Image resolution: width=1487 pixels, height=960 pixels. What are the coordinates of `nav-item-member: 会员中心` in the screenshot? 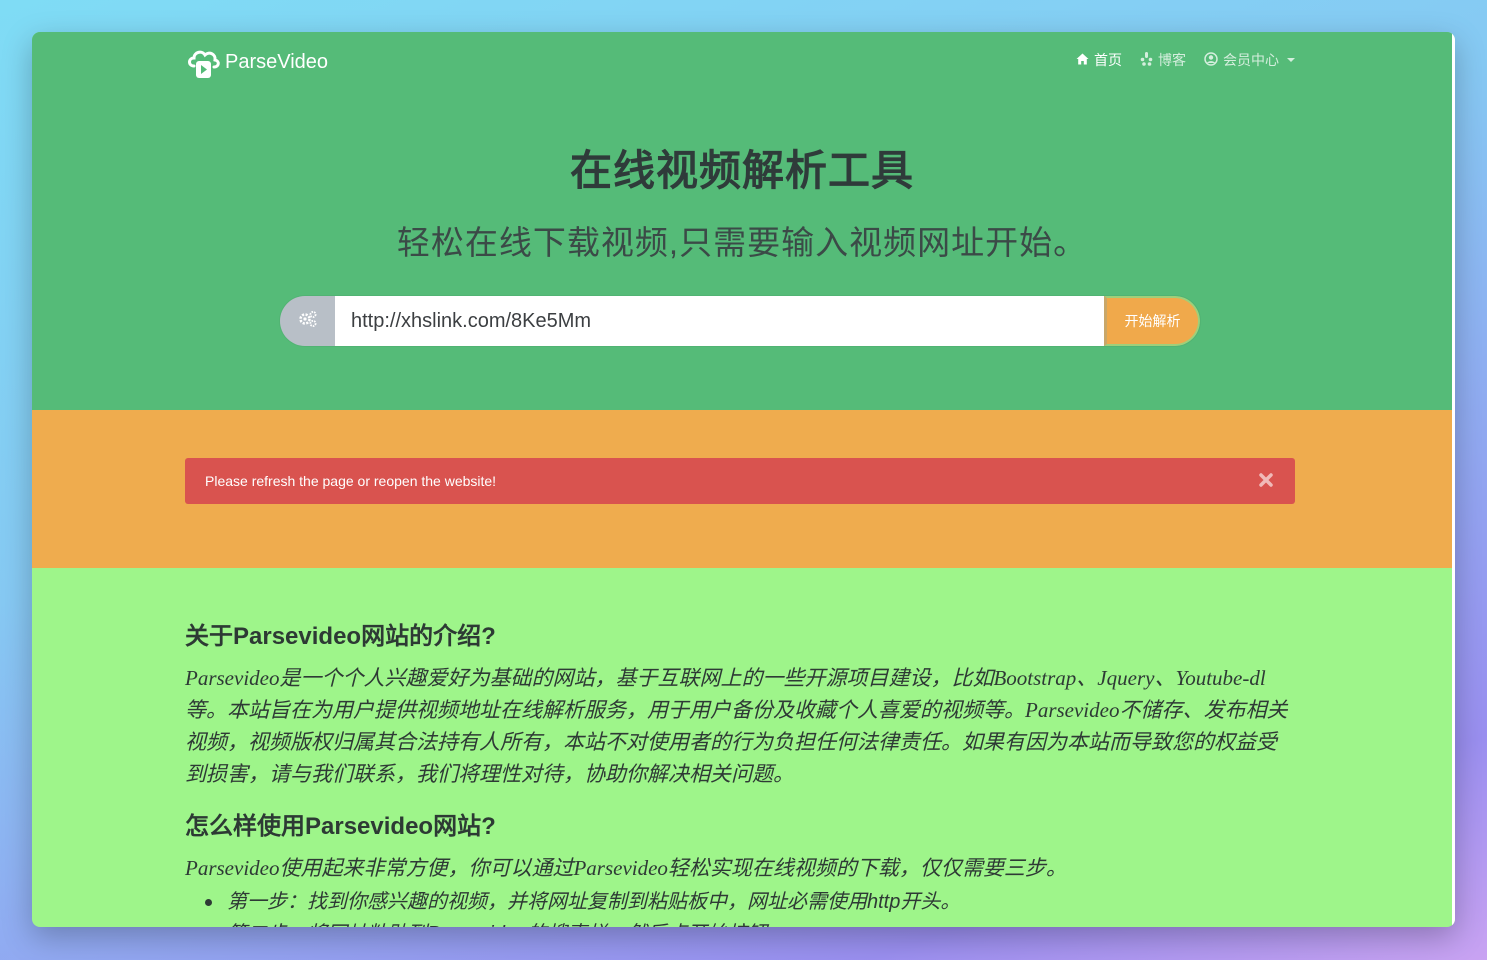 It's located at (1249, 60).